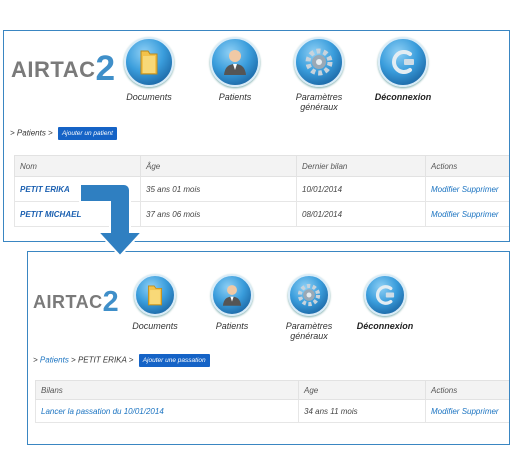  Describe the element at coordinates (272, 390) in the screenshot. I see `table-header: Bilans Age Actions` at that location.